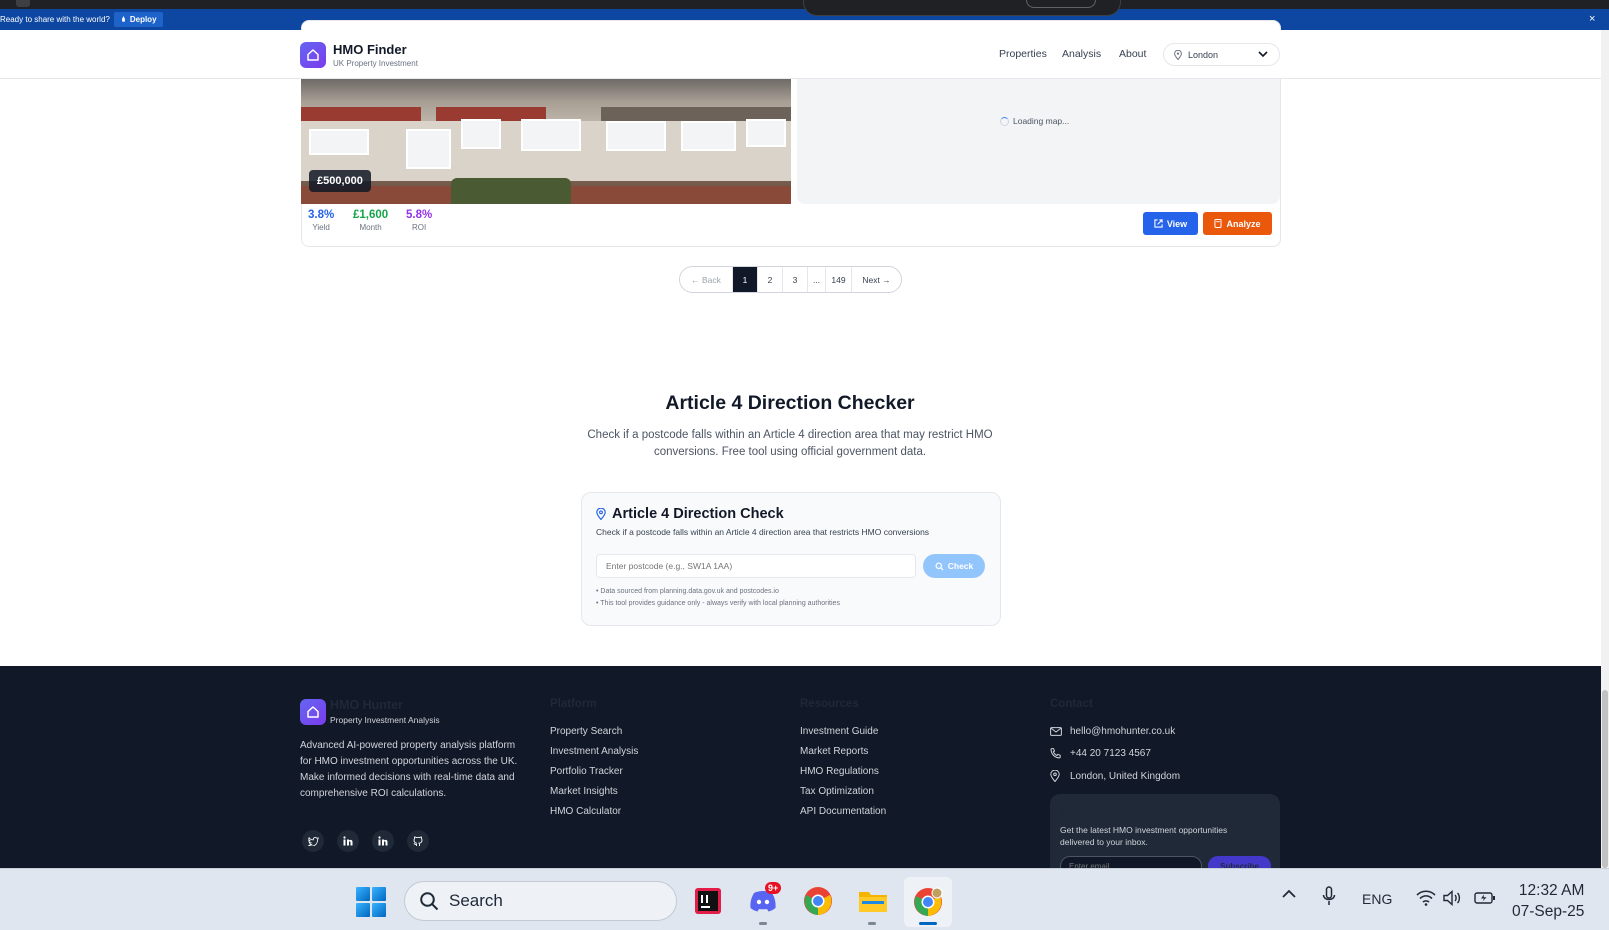 This screenshot has width=1609, height=930. What do you see at coordinates (834, 751) in the screenshot?
I see `footer-link-market-reports: Market Reports` at bounding box center [834, 751].